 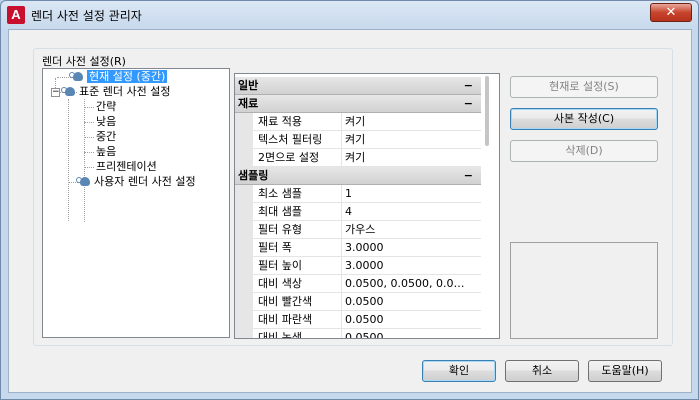 I want to click on property-row: 최대 샘플 4, so click(x=358, y=212).